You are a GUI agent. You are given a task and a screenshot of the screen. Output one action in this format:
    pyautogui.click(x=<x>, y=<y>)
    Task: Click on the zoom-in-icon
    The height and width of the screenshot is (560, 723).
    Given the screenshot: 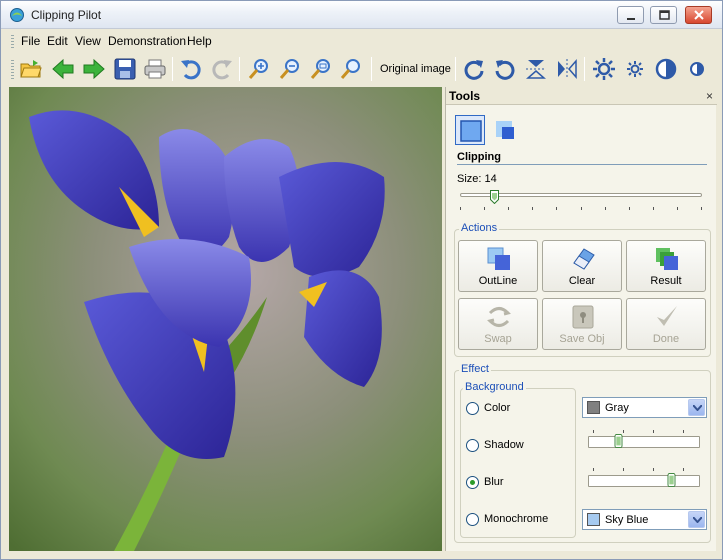 What is the action you would take?
    pyautogui.click(x=258, y=69)
    